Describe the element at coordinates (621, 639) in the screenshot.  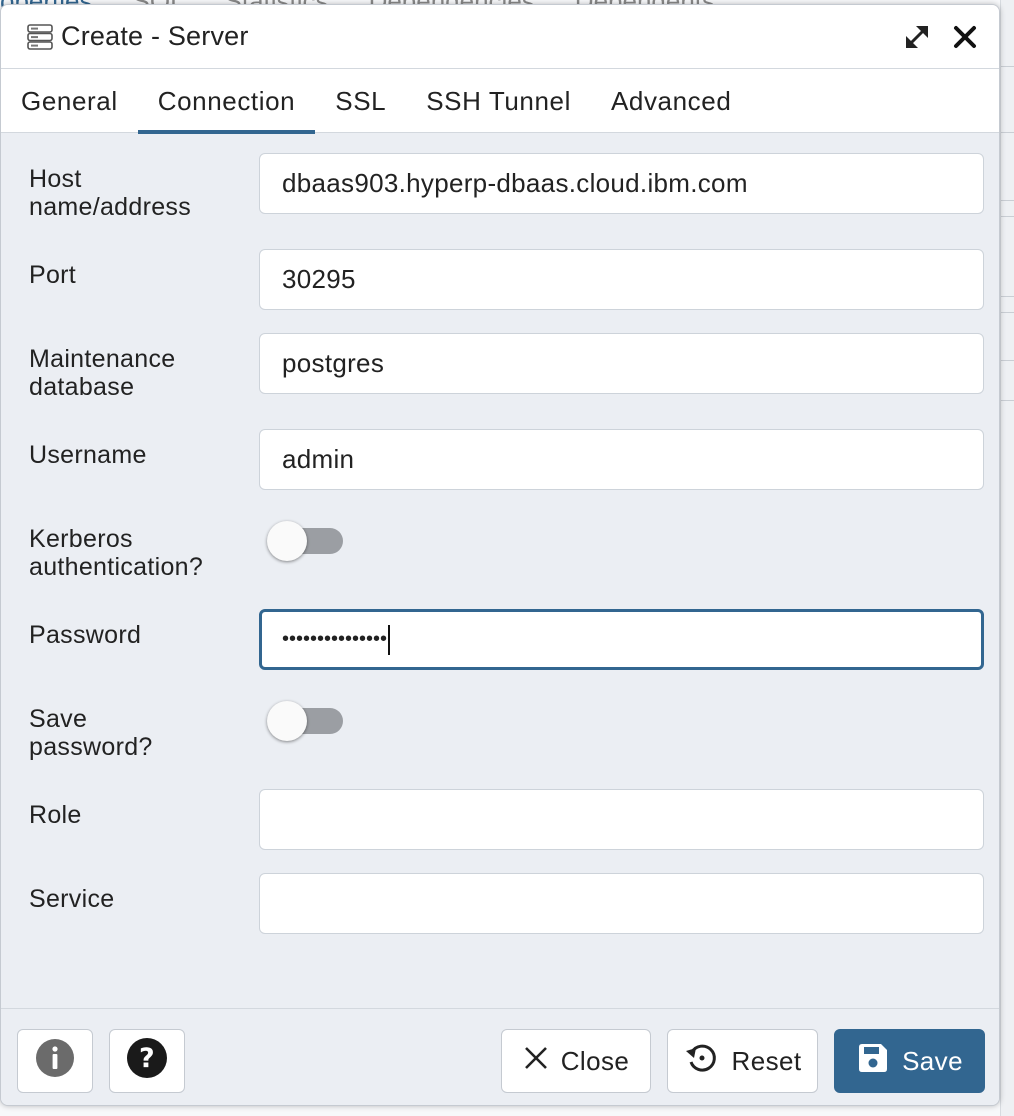
I see `password-input: •••••••••••••••` at that location.